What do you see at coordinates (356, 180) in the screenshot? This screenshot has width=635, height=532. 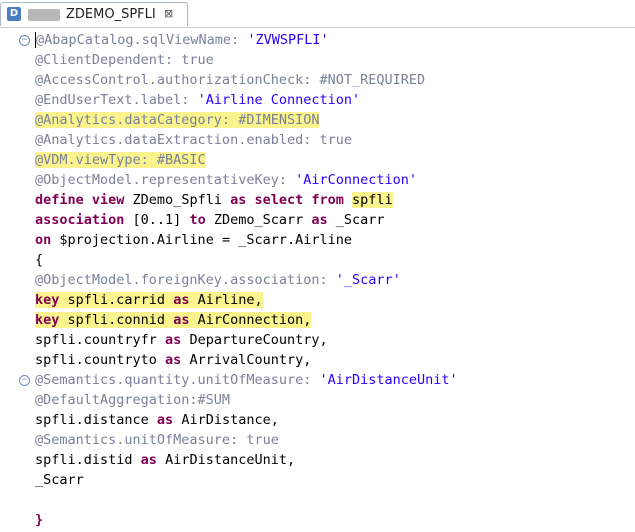 I see `code-token: 'AirConnection'` at bounding box center [356, 180].